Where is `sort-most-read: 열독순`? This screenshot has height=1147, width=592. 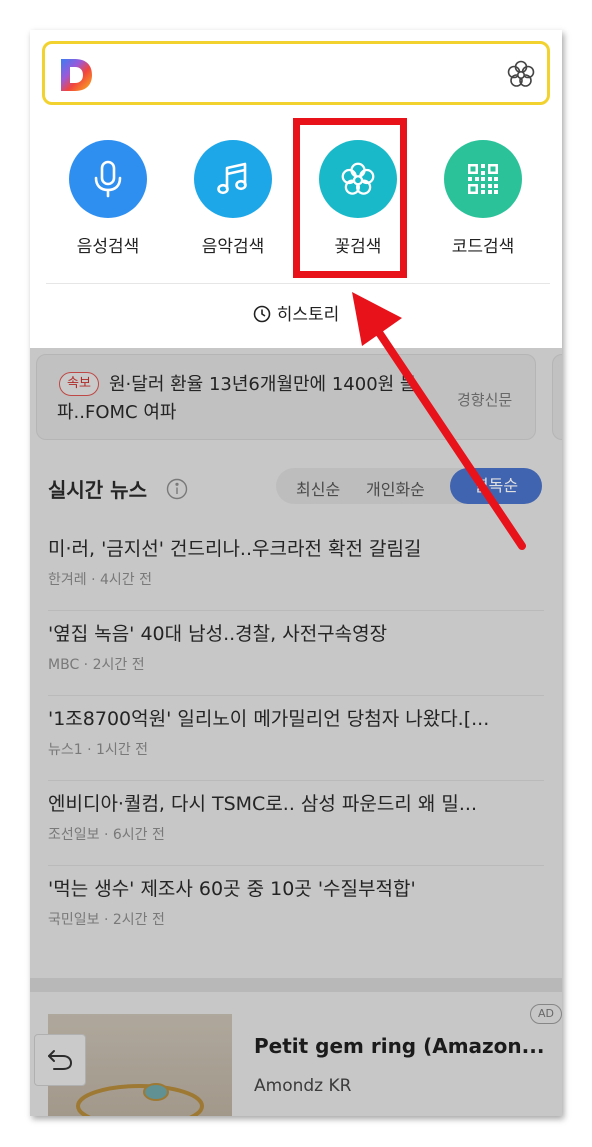 sort-most-read: 열독순 is located at coordinates (496, 486).